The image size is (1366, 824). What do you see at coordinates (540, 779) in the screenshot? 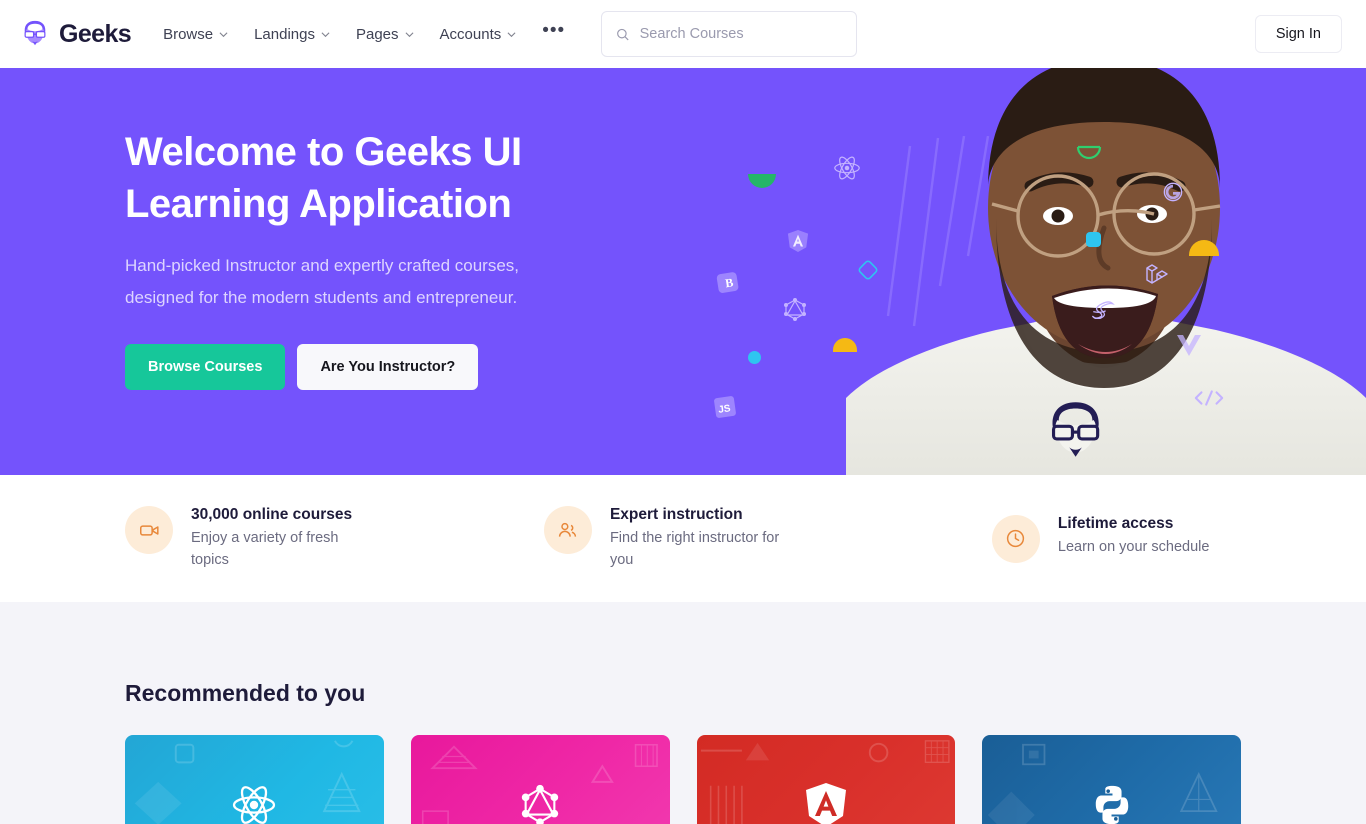
I see `course-card-graphql` at bounding box center [540, 779].